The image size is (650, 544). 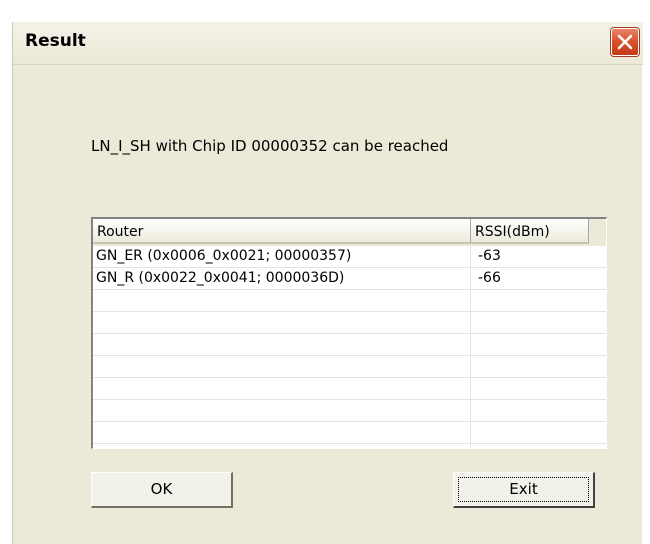 I want to click on list-row: GN_ER (0x0006_0x0021; 00000357) -63, so click(x=349, y=257).